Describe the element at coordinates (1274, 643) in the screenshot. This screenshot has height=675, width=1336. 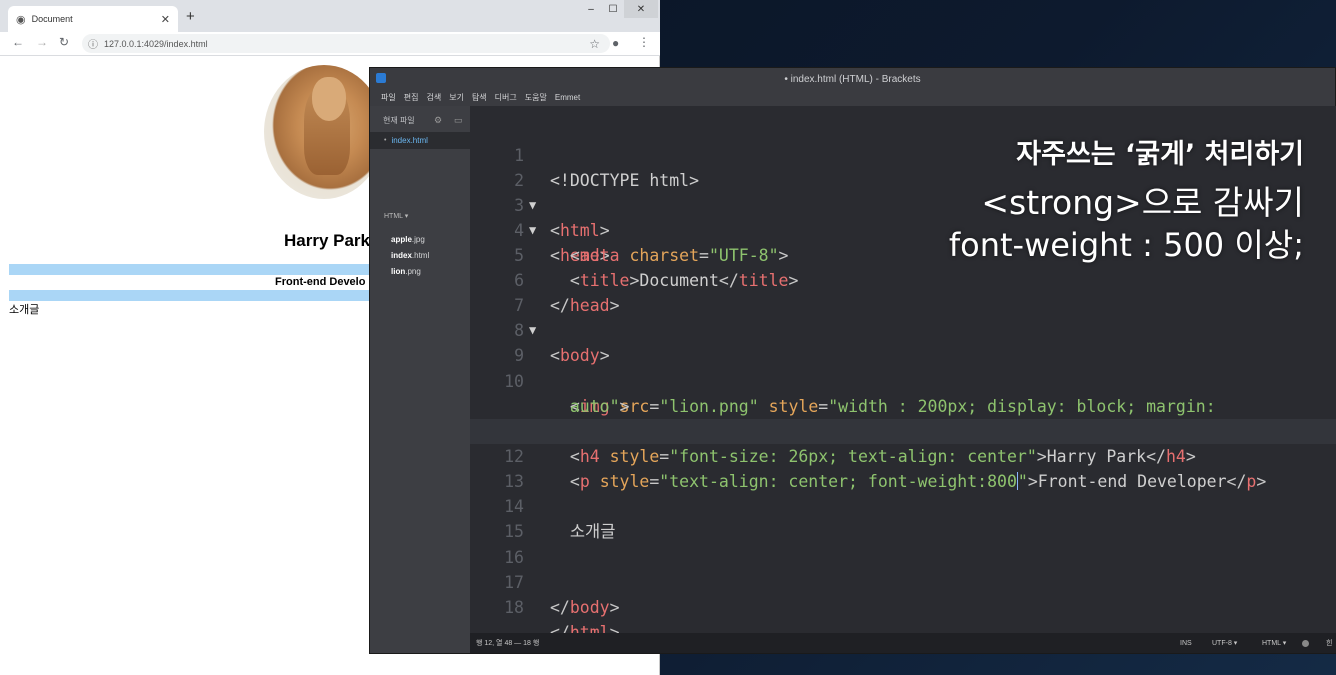
I see `language-dropdown: HTML ▾` at that location.